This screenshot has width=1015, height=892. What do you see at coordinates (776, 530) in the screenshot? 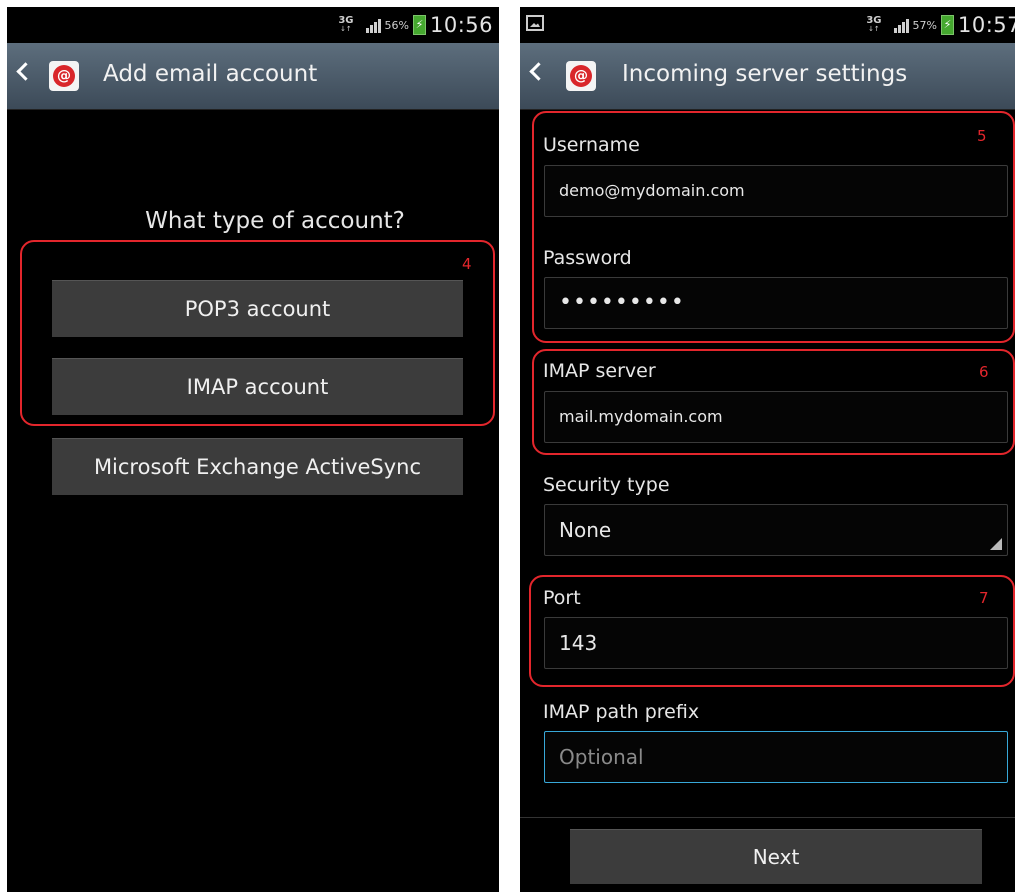
I see `security-type-select: None` at bounding box center [776, 530].